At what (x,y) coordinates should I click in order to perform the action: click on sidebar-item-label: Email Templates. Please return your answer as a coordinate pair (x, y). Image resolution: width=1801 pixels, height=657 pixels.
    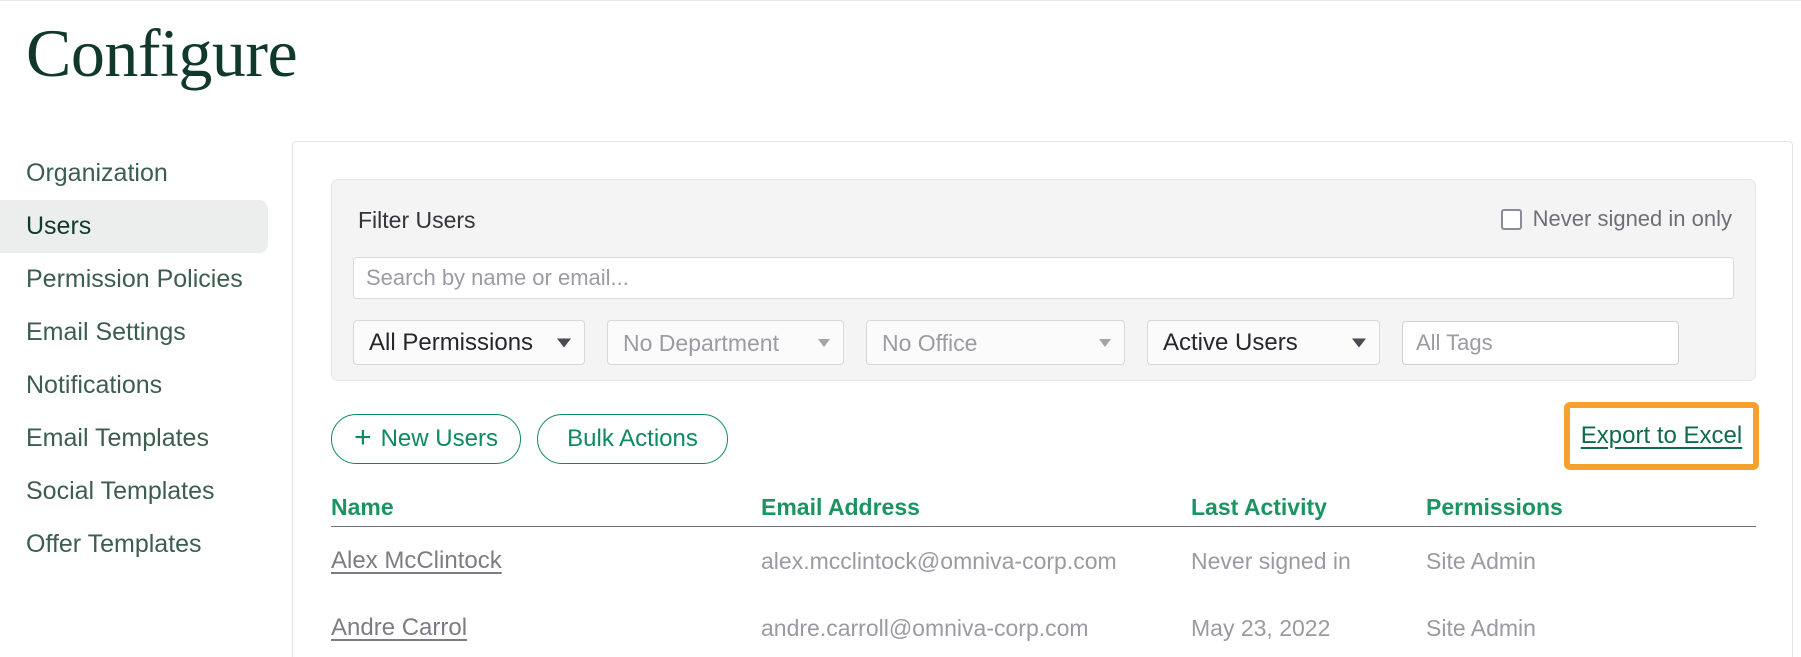
    Looking at the image, I should click on (117, 438).